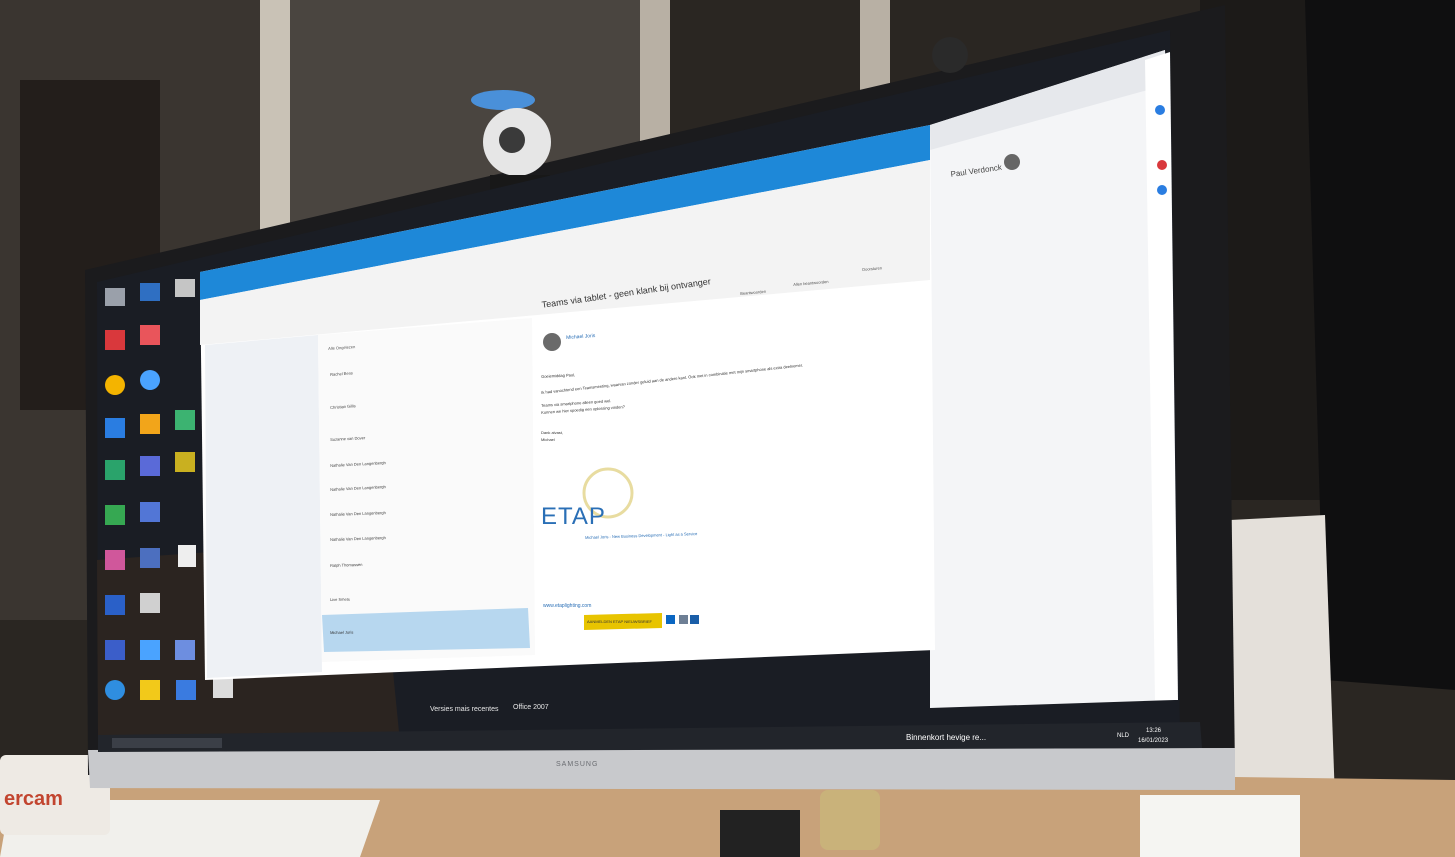  What do you see at coordinates (577, 764) in the screenshot?
I see `monitor-brand: SAMSUNG` at bounding box center [577, 764].